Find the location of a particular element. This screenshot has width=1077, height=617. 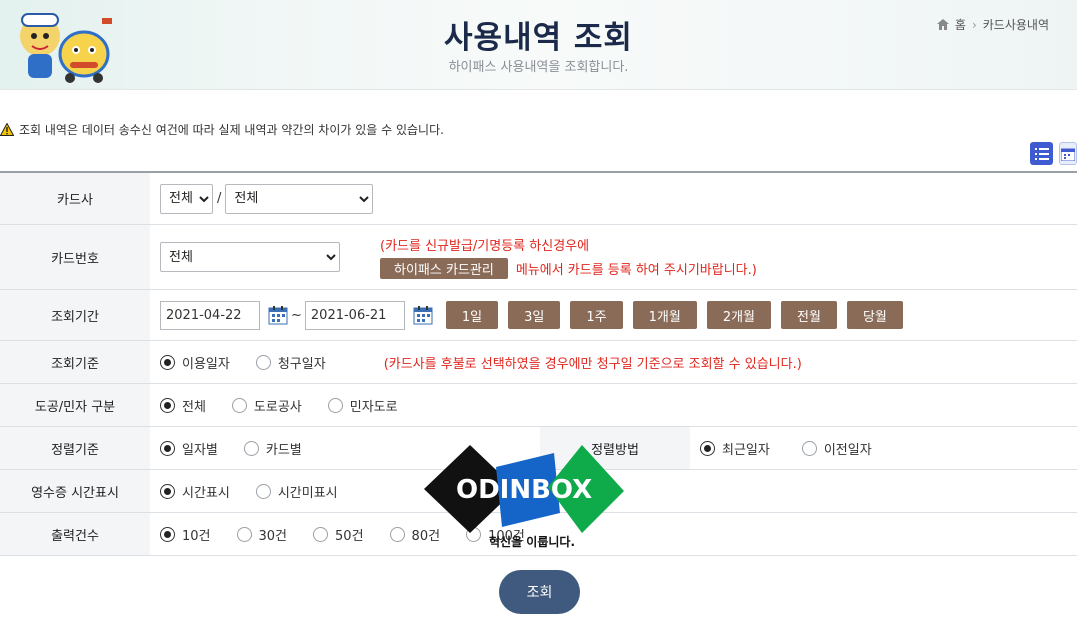

radio-road-private: 민자도로 is located at coordinates (362, 405).